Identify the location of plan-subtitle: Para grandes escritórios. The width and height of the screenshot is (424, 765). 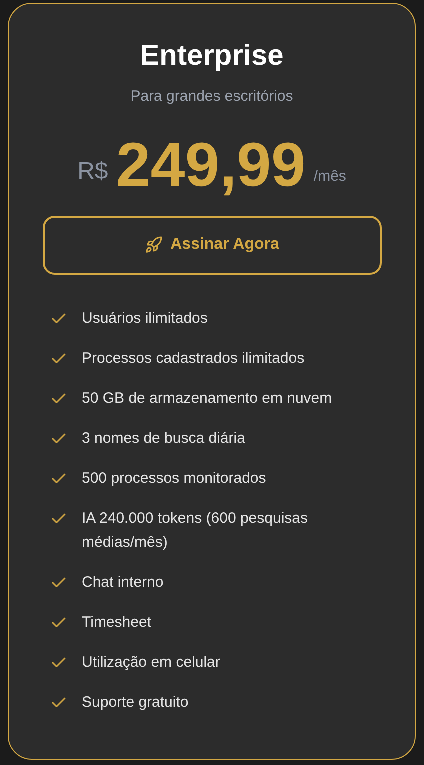
(212, 97).